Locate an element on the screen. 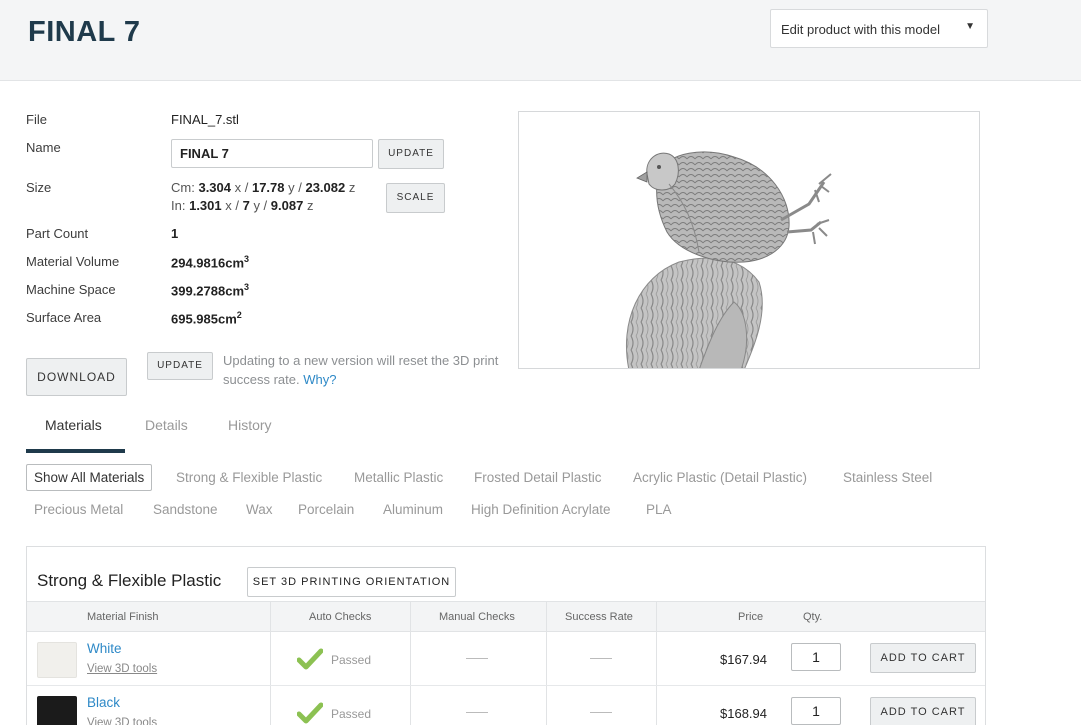 The image size is (1081, 725). tab-active-indicator is located at coordinates (75, 451).